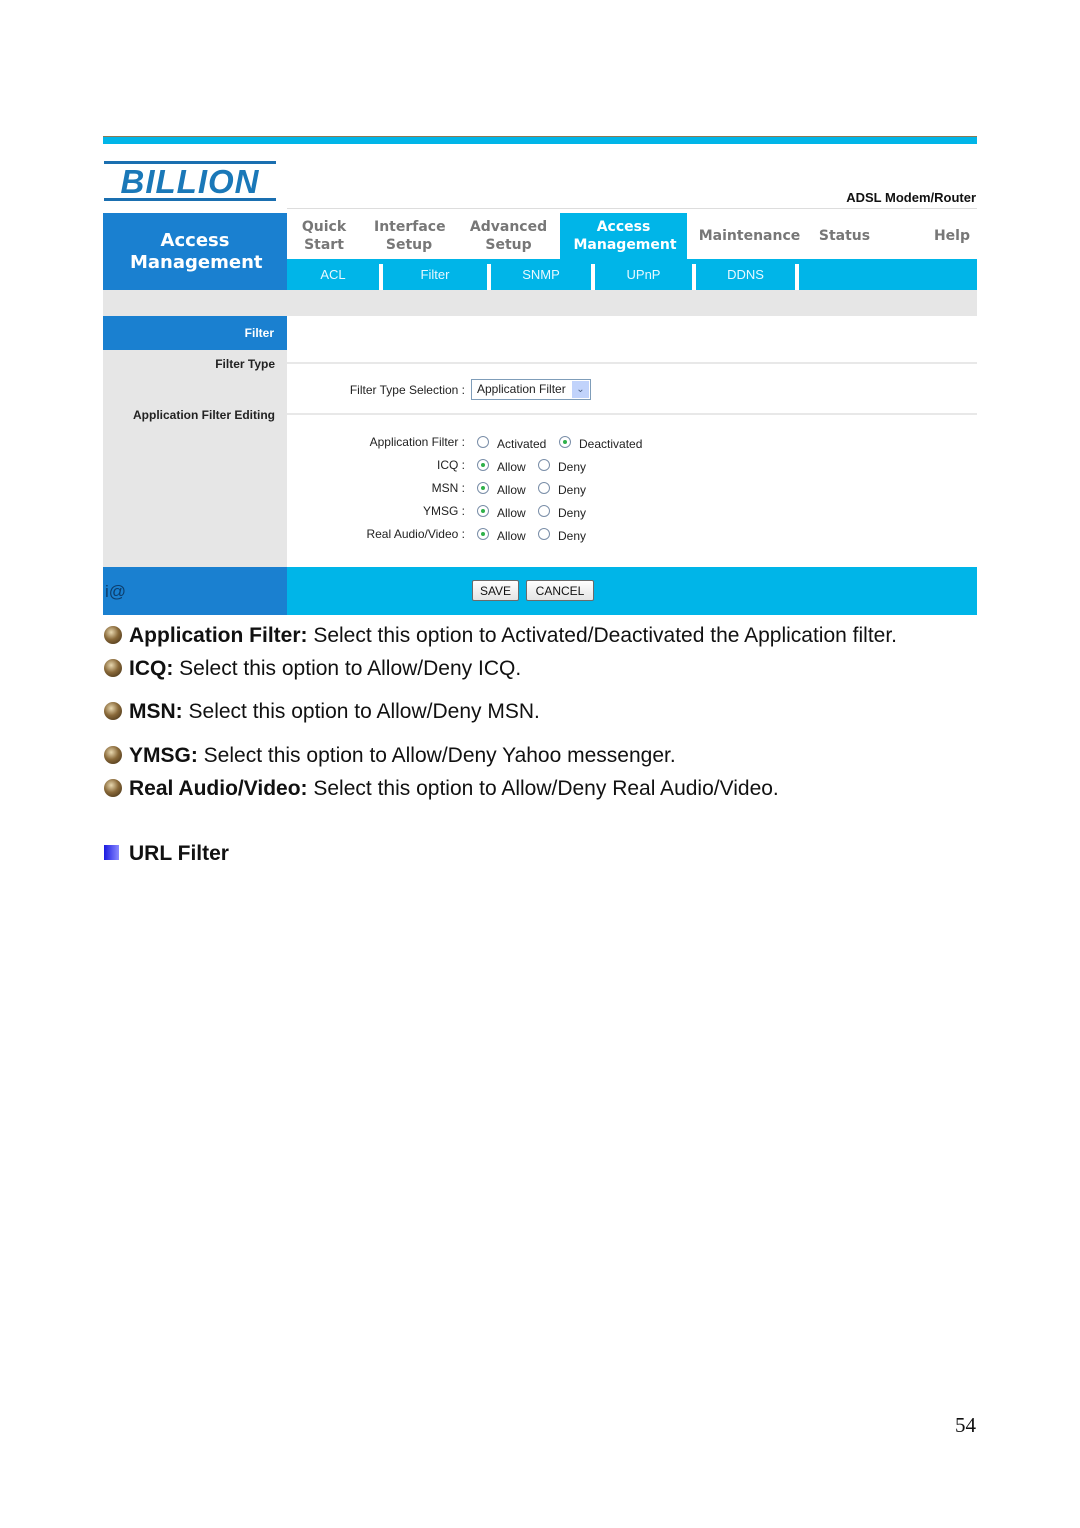 The image size is (1080, 1528). What do you see at coordinates (632, 591) in the screenshot?
I see `footer-bar` at bounding box center [632, 591].